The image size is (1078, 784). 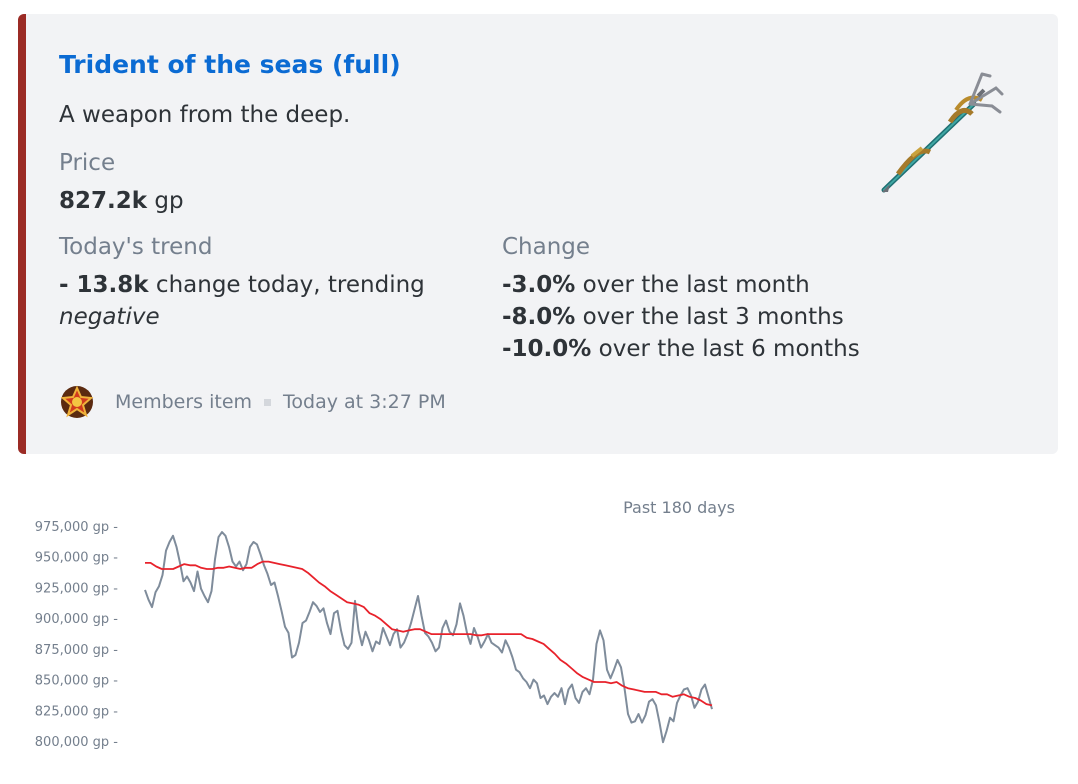 I want to click on change-label: Change, so click(x=546, y=247).